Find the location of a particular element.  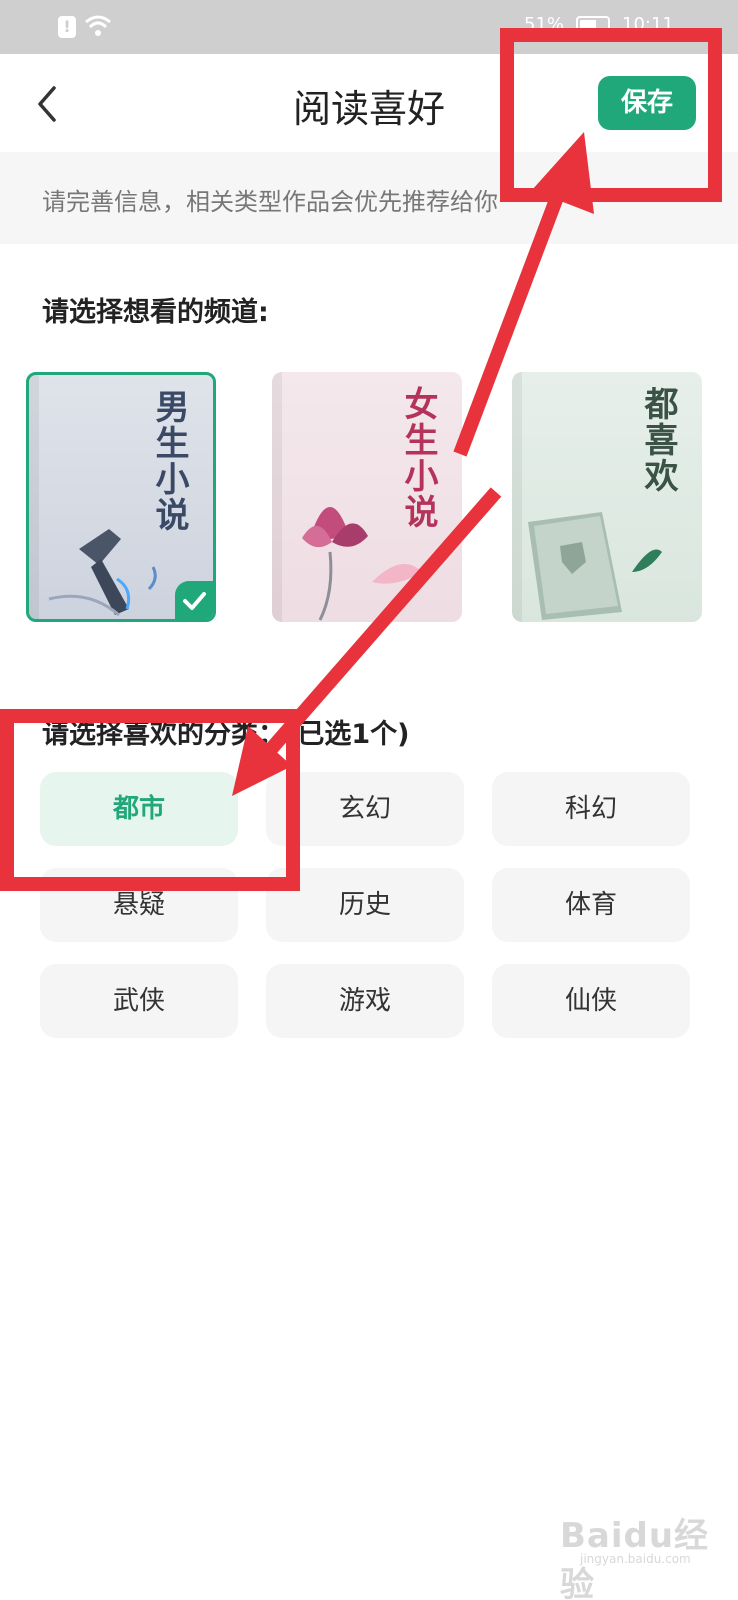

alert-icon: ! is located at coordinates (67, 27).